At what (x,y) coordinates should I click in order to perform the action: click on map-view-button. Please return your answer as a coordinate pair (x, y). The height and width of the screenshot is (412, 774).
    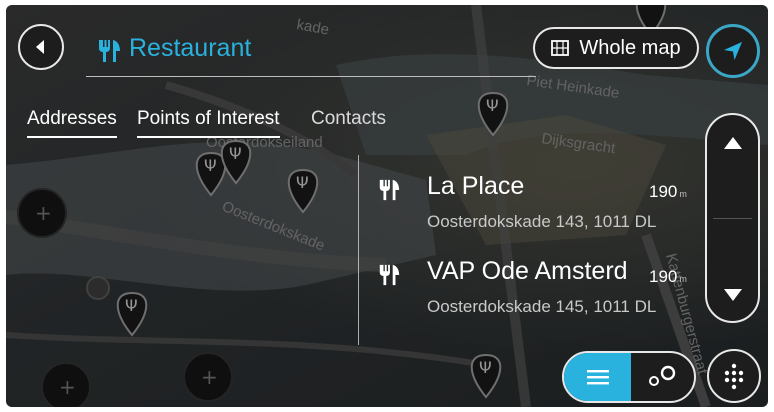
    Looking at the image, I should click on (662, 377).